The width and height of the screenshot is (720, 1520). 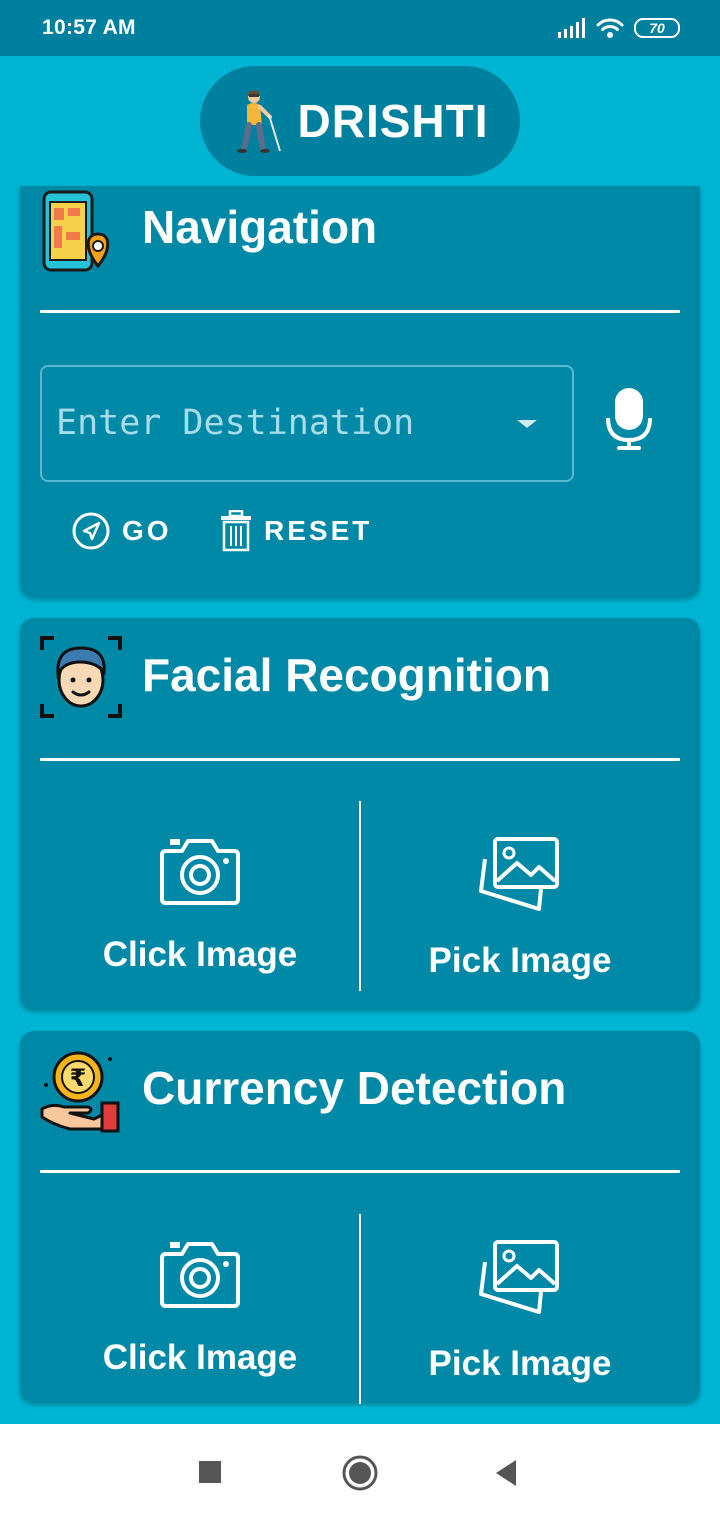 I want to click on currency-detection-title: Currency Detection, so click(x=354, y=1088).